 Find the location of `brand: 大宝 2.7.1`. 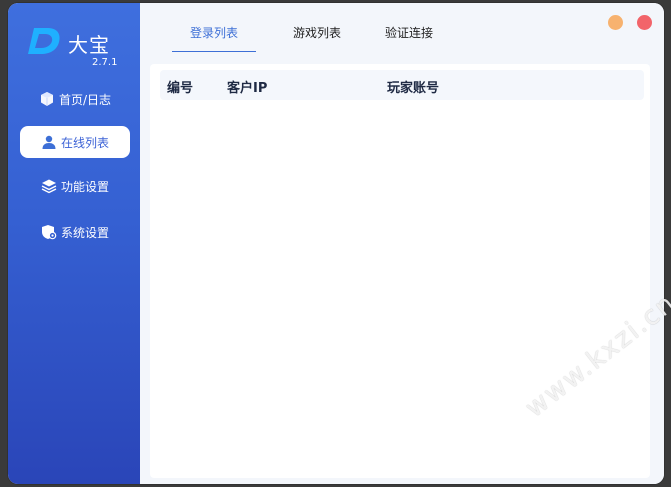

brand: 大宝 2.7.1 is located at coordinates (78, 46).